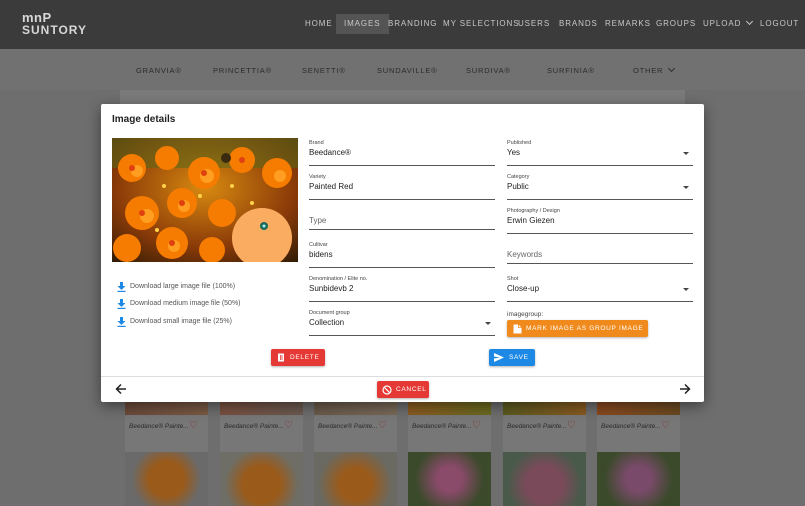 The width and height of the screenshot is (805, 506). I want to click on save-button: SAVE, so click(512, 357).